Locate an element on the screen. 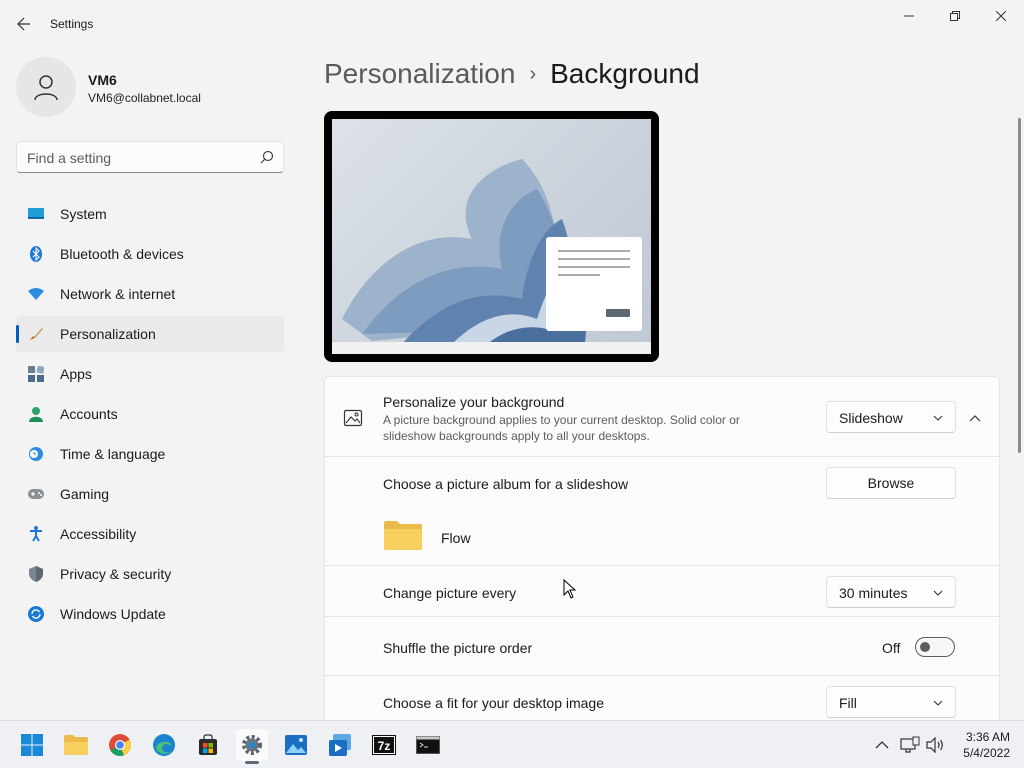 This screenshot has height=768, width=1024. background-type-dropdown: Slideshow is located at coordinates (891, 417).